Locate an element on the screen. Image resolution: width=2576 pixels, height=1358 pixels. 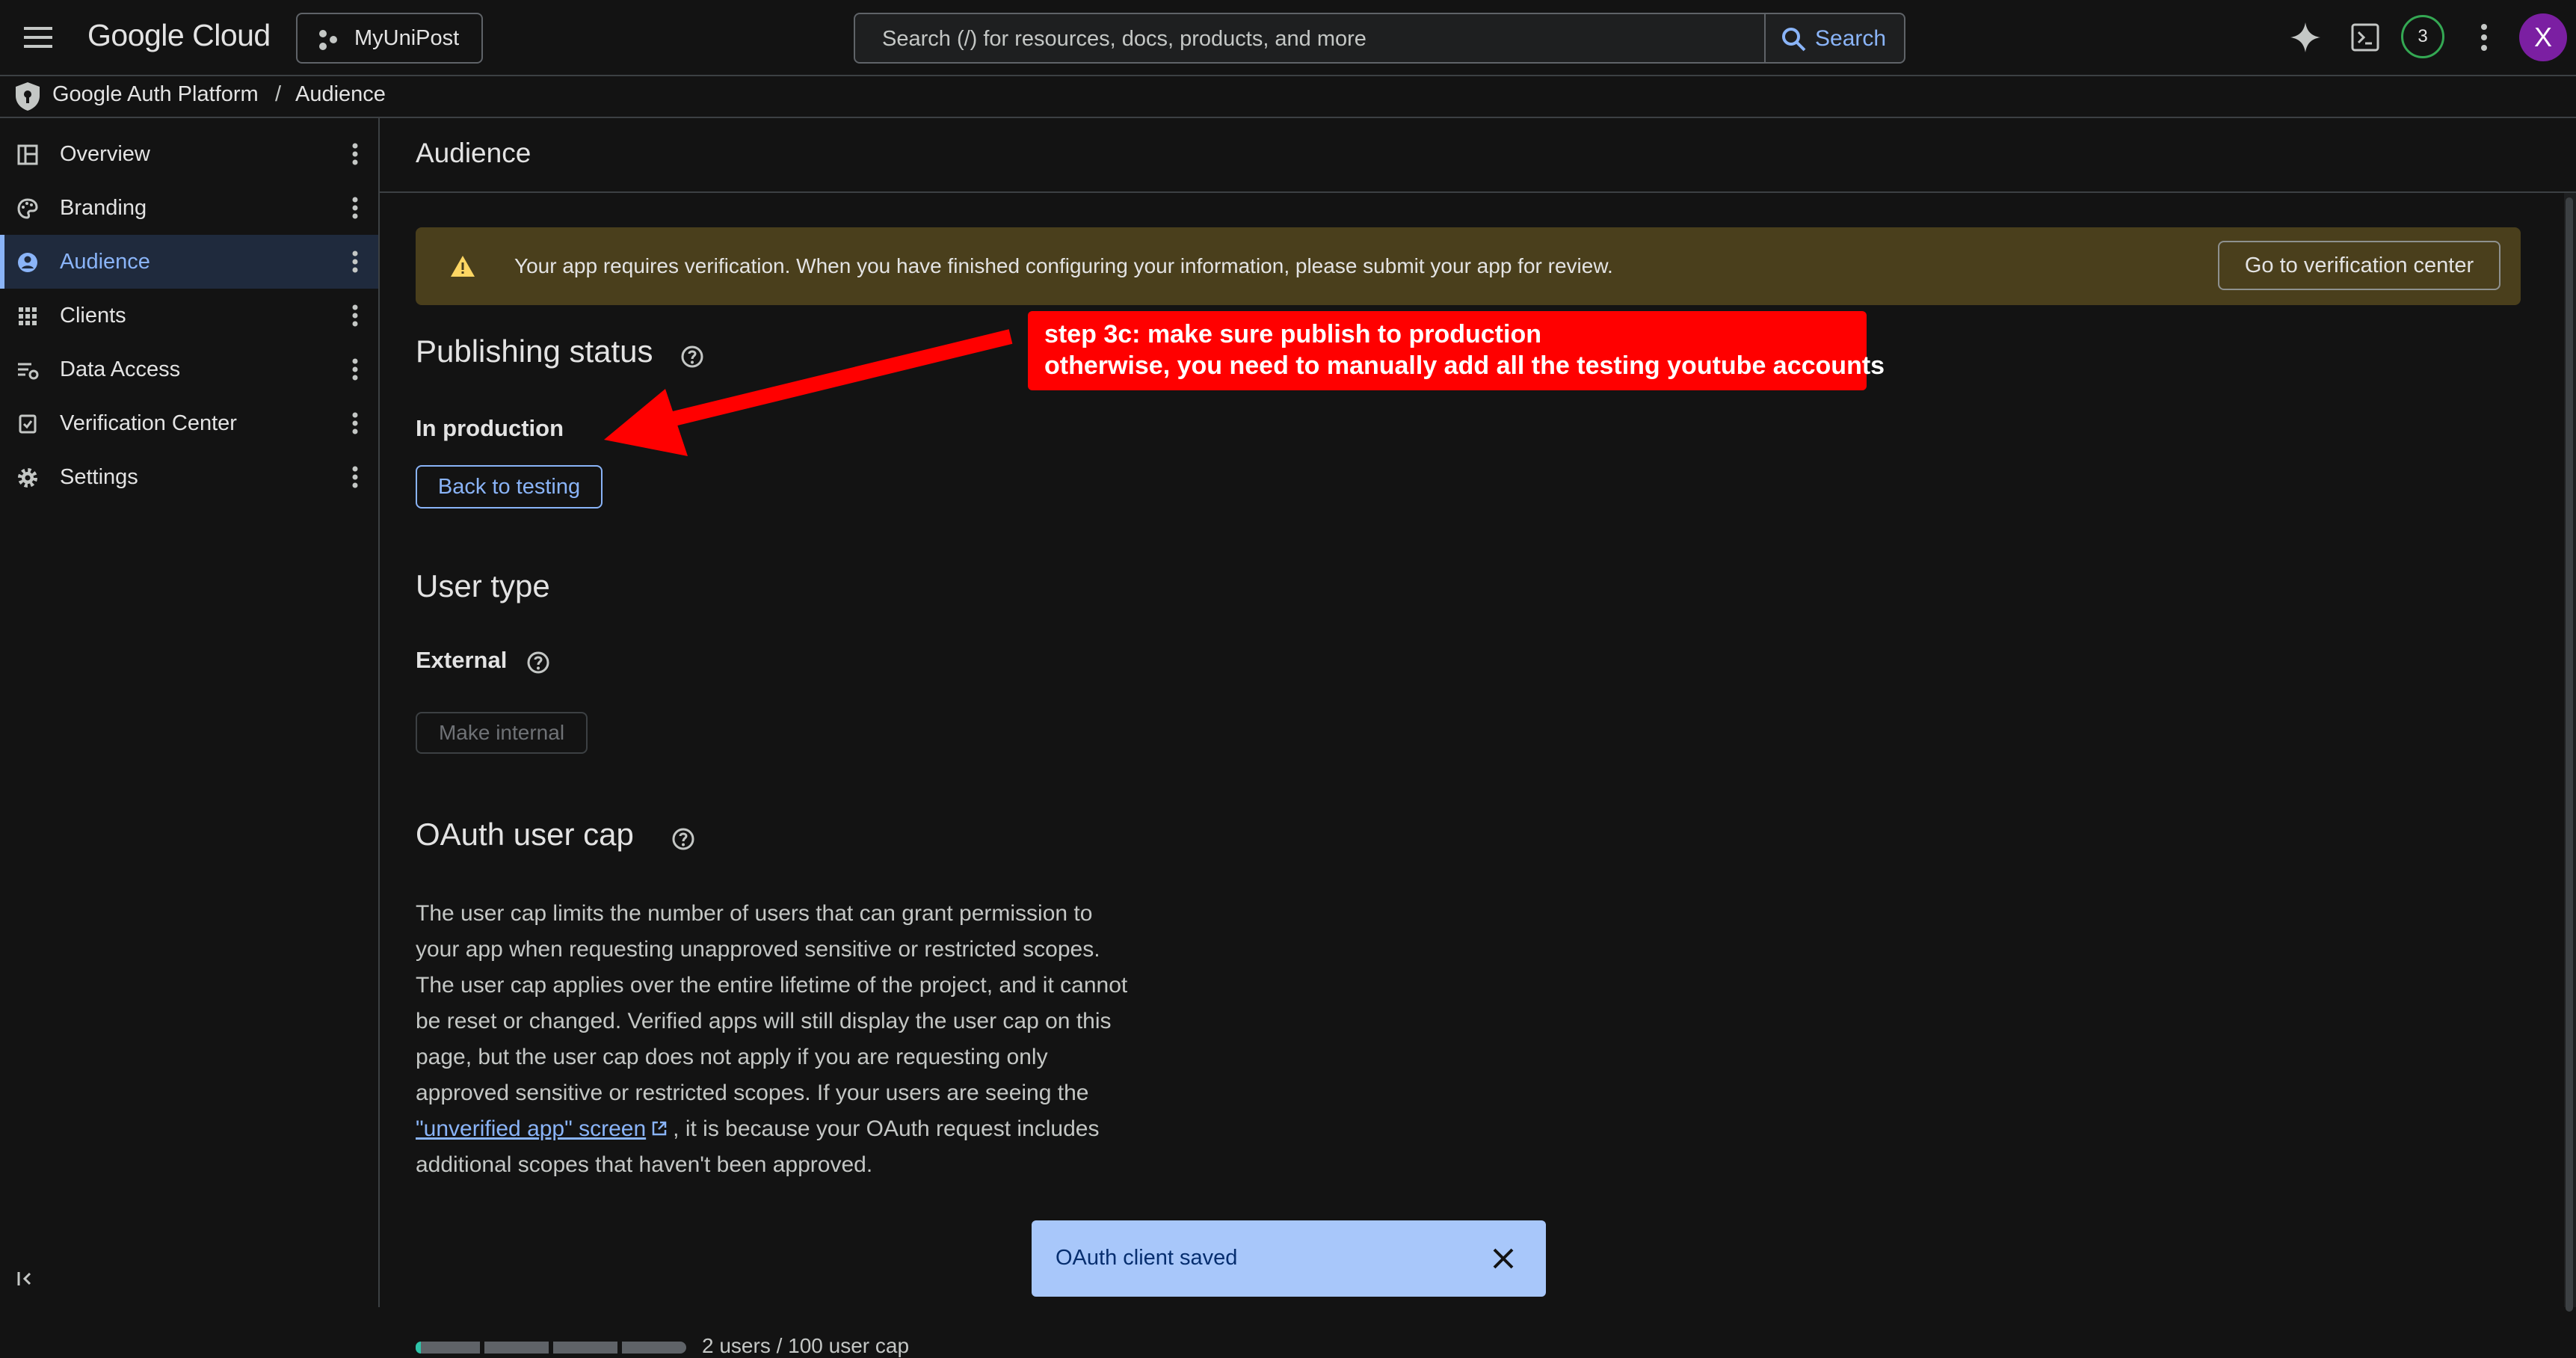
notification-count: 3 is located at coordinates (2423, 36).